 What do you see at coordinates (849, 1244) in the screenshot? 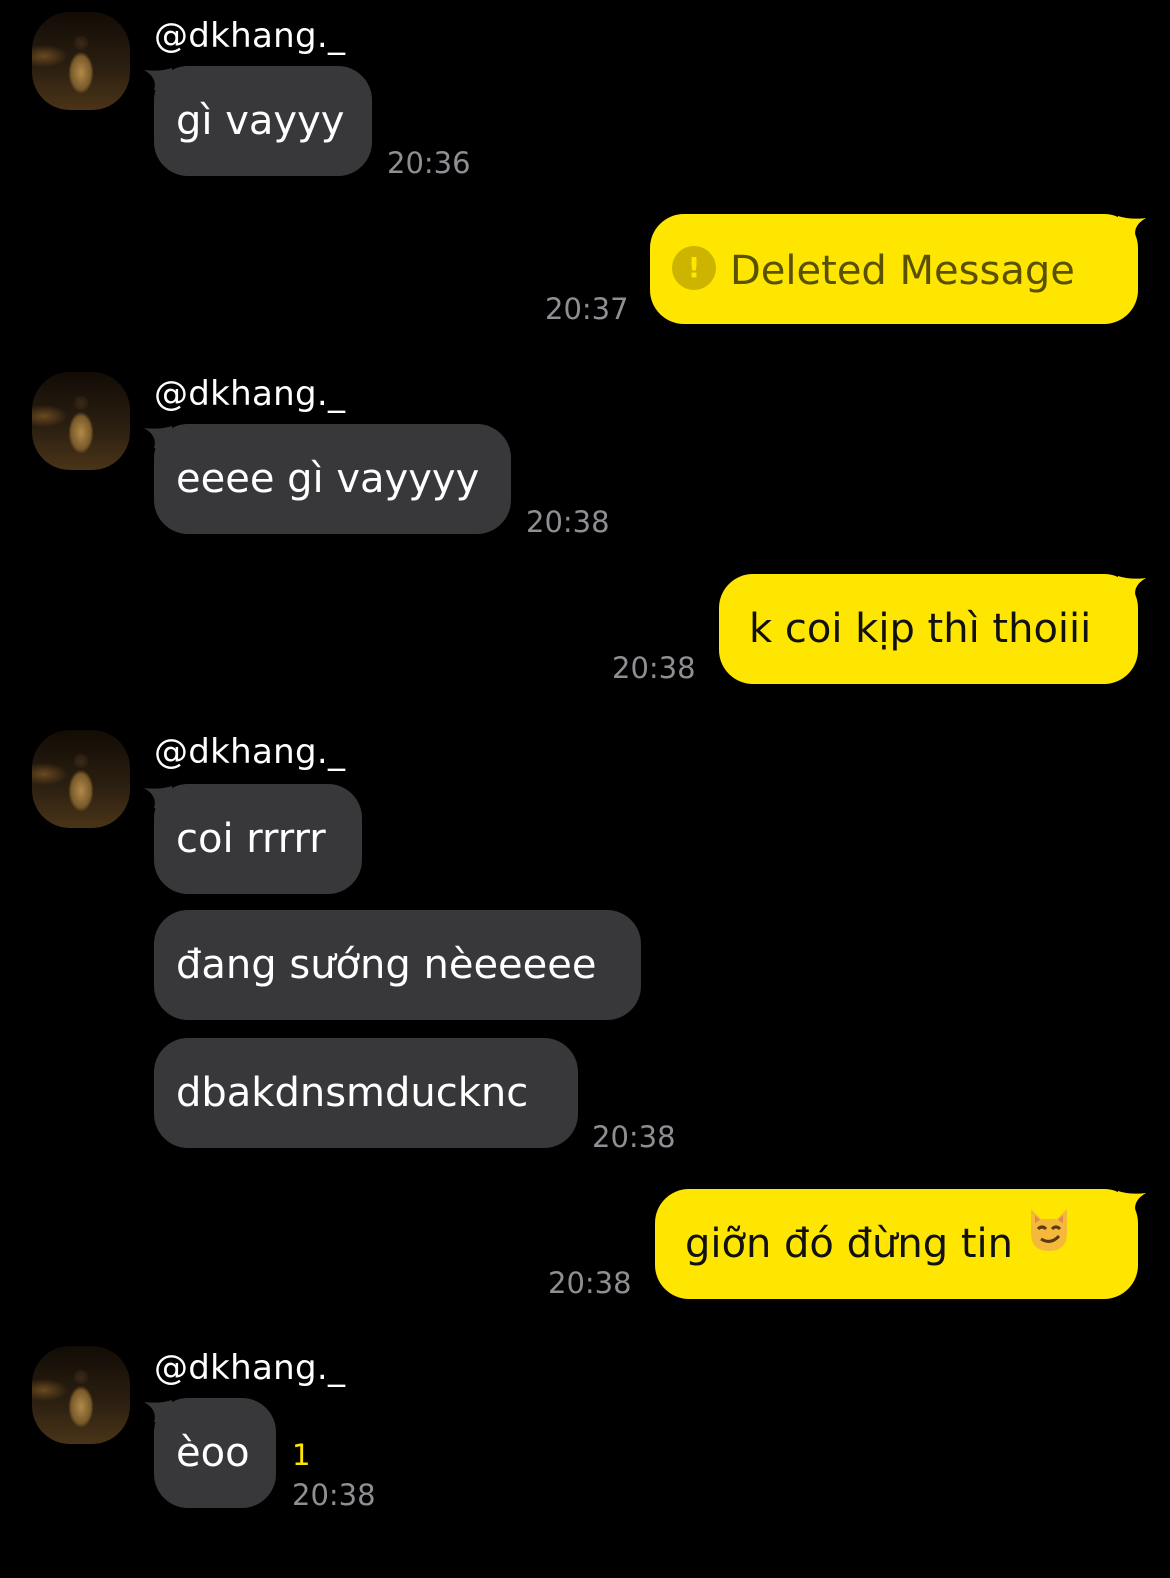
I see `message-text: giỡn đó đừng tin` at bounding box center [849, 1244].